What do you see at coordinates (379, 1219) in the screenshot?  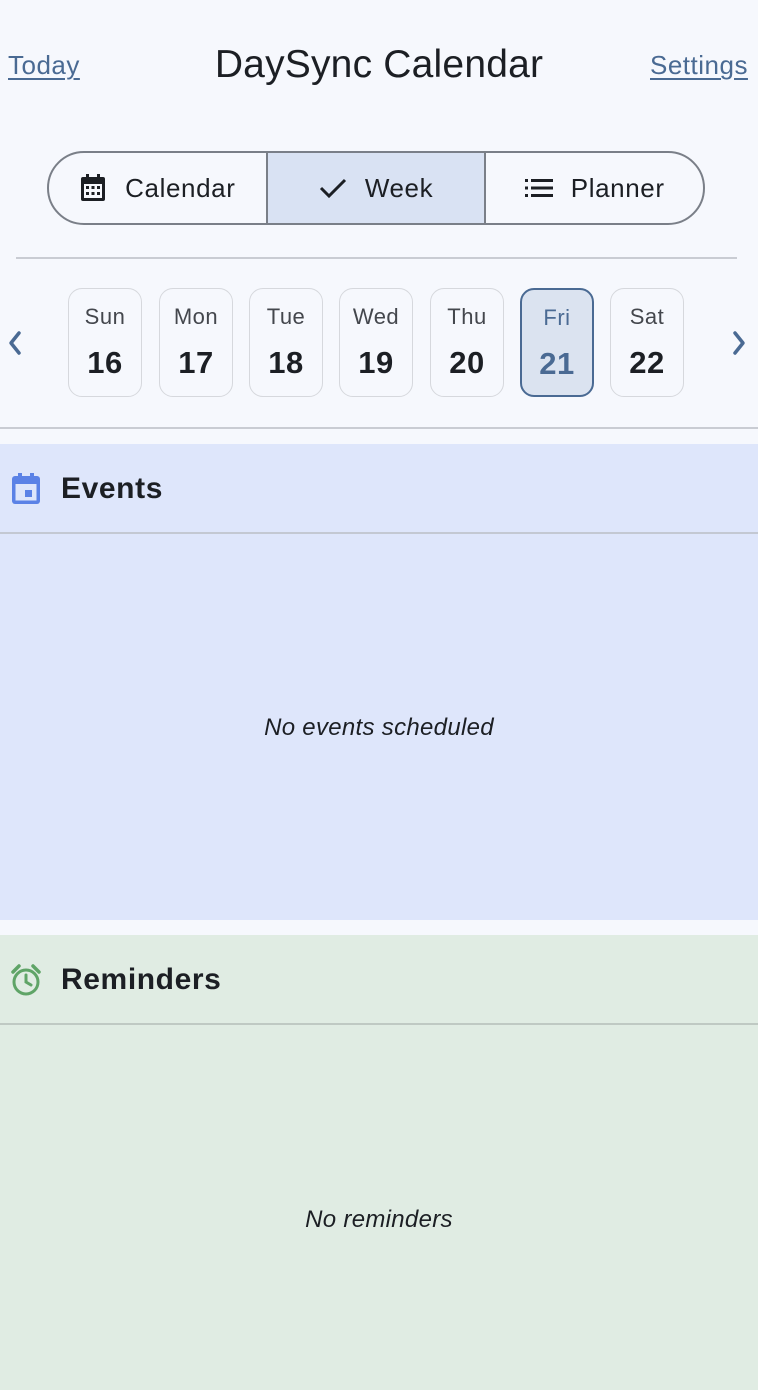 I see `reminders-empty-message: No reminders` at bounding box center [379, 1219].